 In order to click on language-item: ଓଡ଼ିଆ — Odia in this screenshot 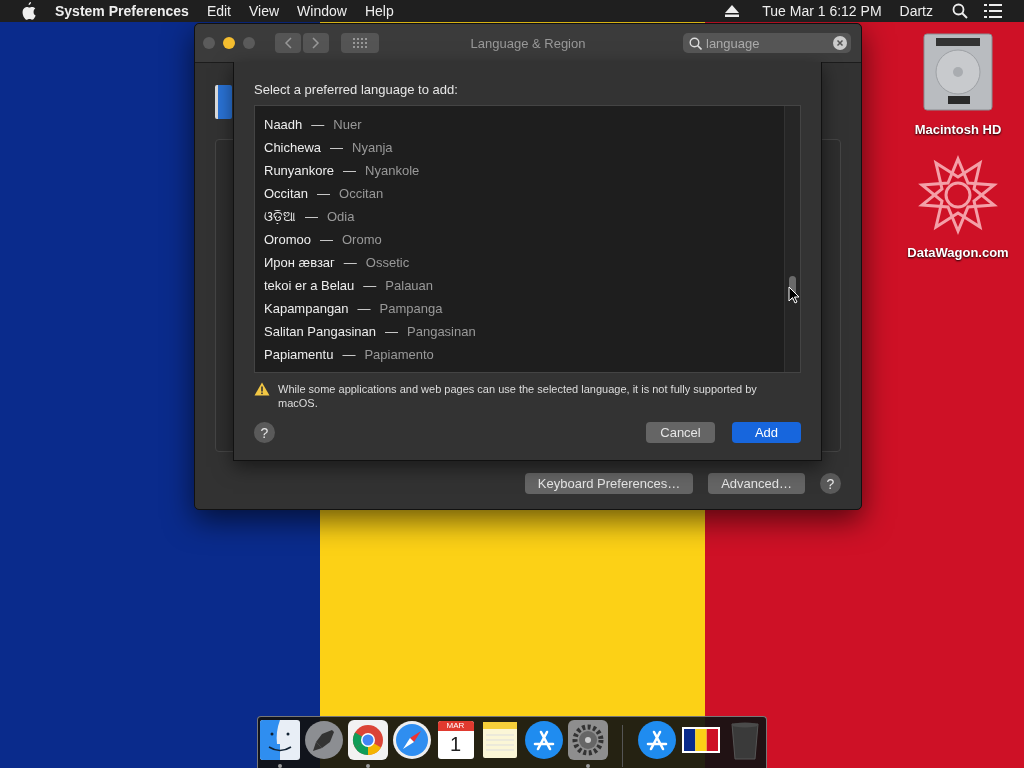, I will do `click(519, 216)`.